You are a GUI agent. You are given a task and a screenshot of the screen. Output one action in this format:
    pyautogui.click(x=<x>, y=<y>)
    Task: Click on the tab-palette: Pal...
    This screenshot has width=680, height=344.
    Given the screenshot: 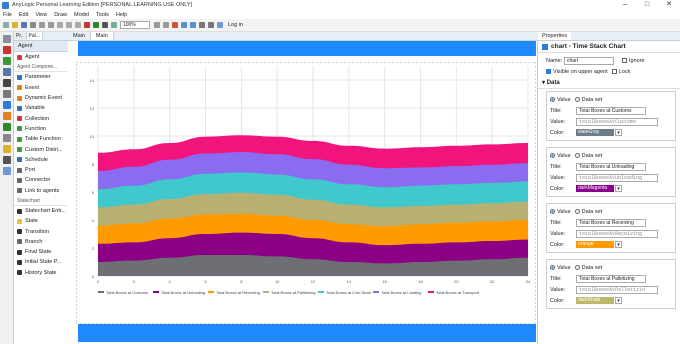 What is the action you would take?
    pyautogui.click(x=34, y=36)
    